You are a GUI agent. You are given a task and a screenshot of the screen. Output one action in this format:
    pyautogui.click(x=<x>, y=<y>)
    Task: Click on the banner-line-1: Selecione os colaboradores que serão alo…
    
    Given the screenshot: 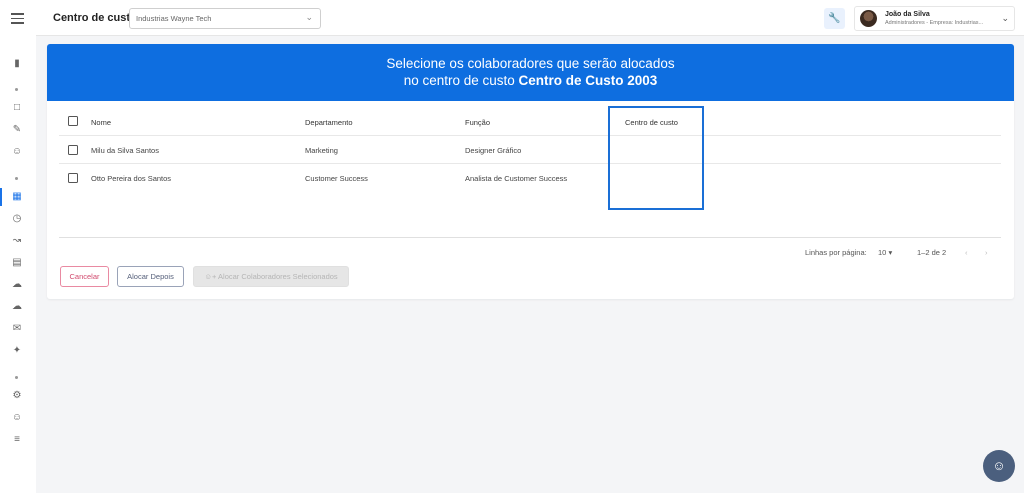 What is the action you would take?
    pyautogui.click(x=530, y=63)
    